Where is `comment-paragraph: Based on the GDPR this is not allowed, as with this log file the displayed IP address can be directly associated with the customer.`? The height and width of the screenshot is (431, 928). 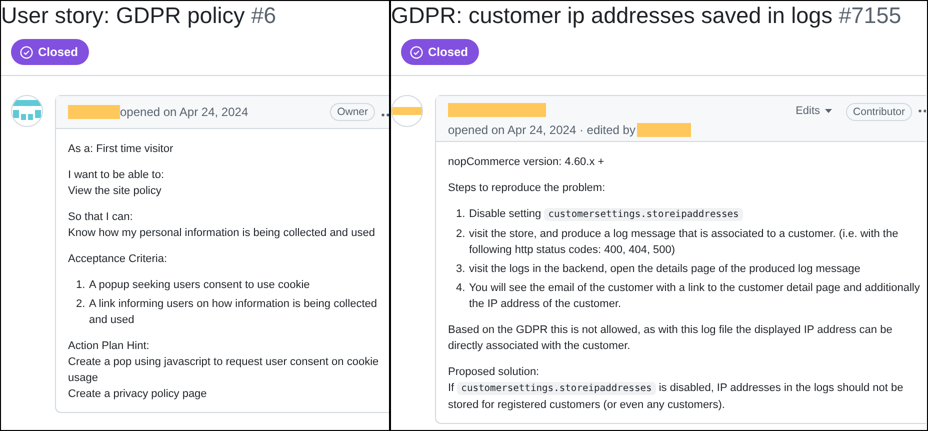 comment-paragraph: Based on the GDPR this is not allowed, as with this log file the displayed IP address can be directly associated with the customer. is located at coordinates (671, 338).